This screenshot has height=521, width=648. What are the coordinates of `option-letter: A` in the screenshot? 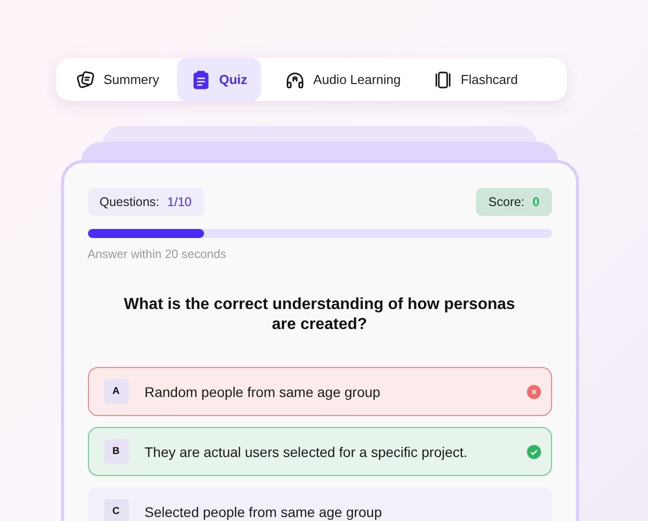 It's located at (116, 391).